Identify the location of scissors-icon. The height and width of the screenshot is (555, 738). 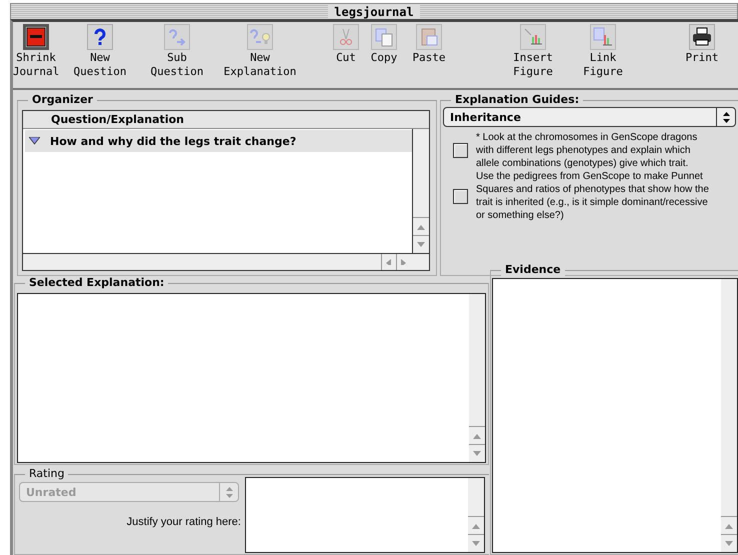
(346, 37).